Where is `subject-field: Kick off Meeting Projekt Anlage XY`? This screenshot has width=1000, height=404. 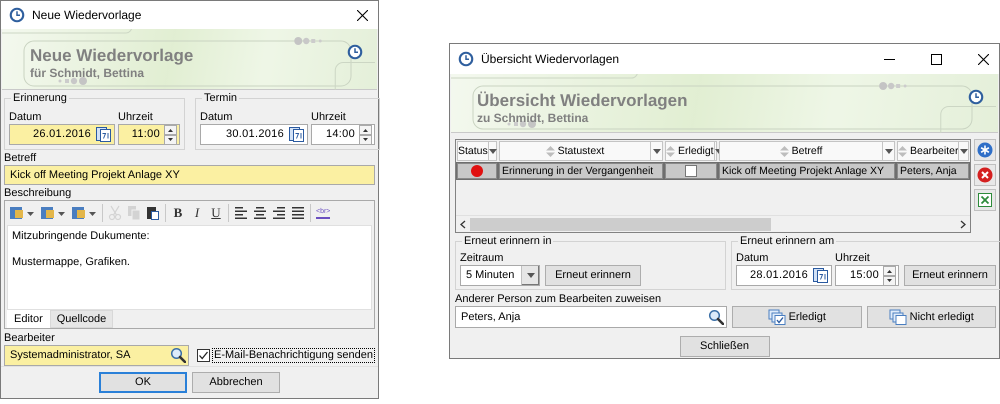 subject-field: Kick off Meeting Projekt Anlage XY is located at coordinates (189, 175).